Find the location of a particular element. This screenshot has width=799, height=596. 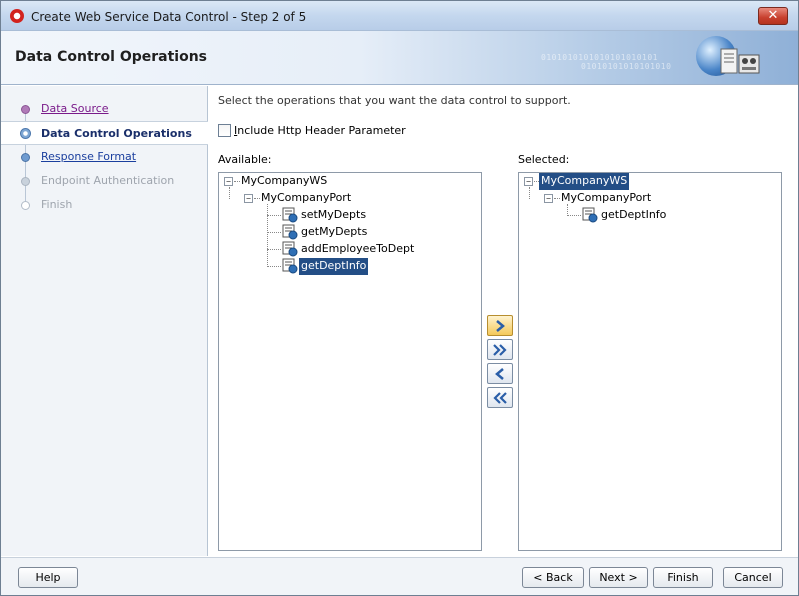

server-icon is located at coordinates (740, 61).